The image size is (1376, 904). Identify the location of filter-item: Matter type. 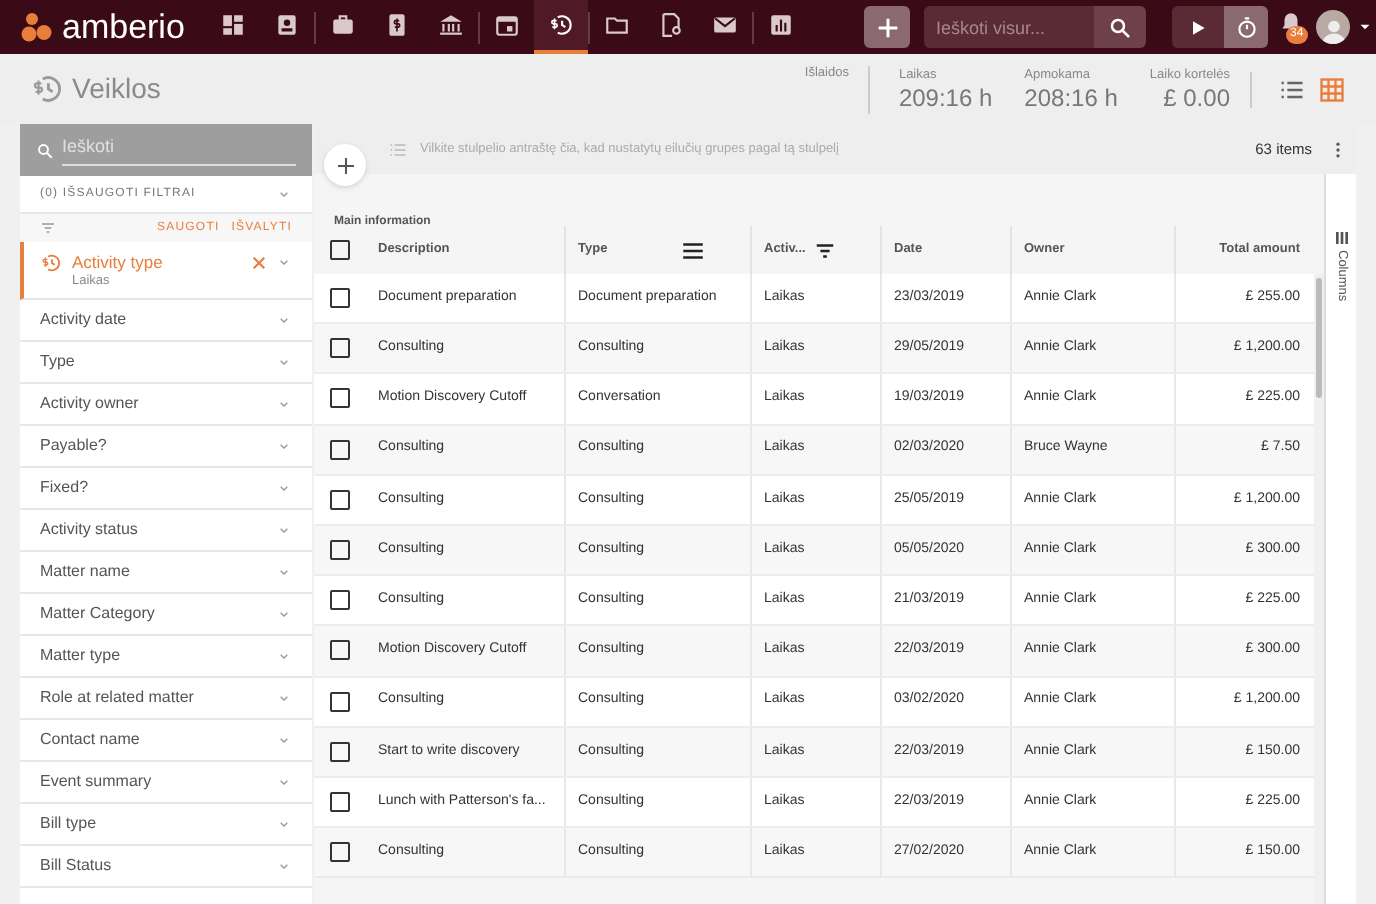
(166, 657).